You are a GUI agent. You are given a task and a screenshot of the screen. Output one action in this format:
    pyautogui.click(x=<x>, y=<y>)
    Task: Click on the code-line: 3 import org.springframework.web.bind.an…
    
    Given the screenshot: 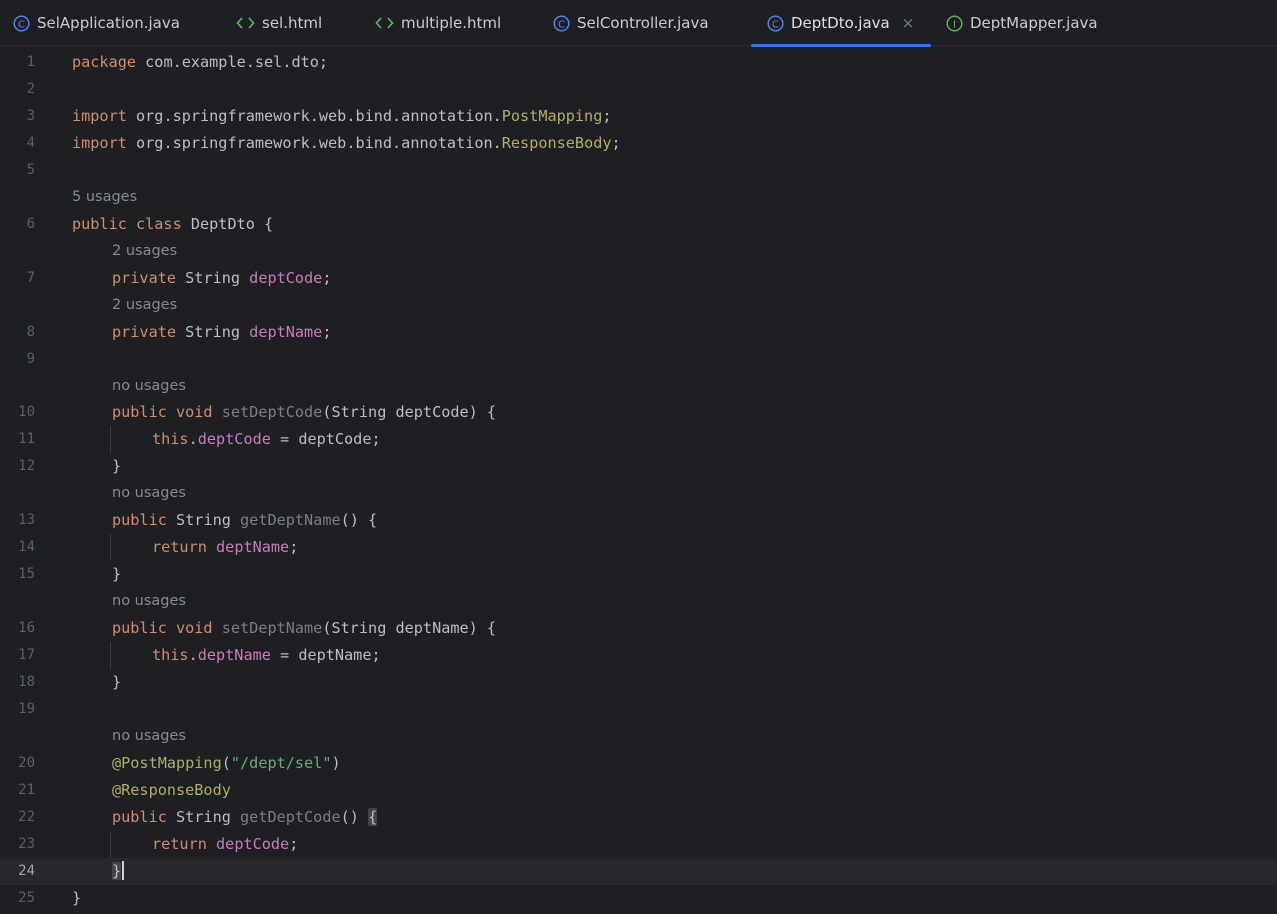 What is the action you would take?
    pyautogui.click(x=638, y=116)
    